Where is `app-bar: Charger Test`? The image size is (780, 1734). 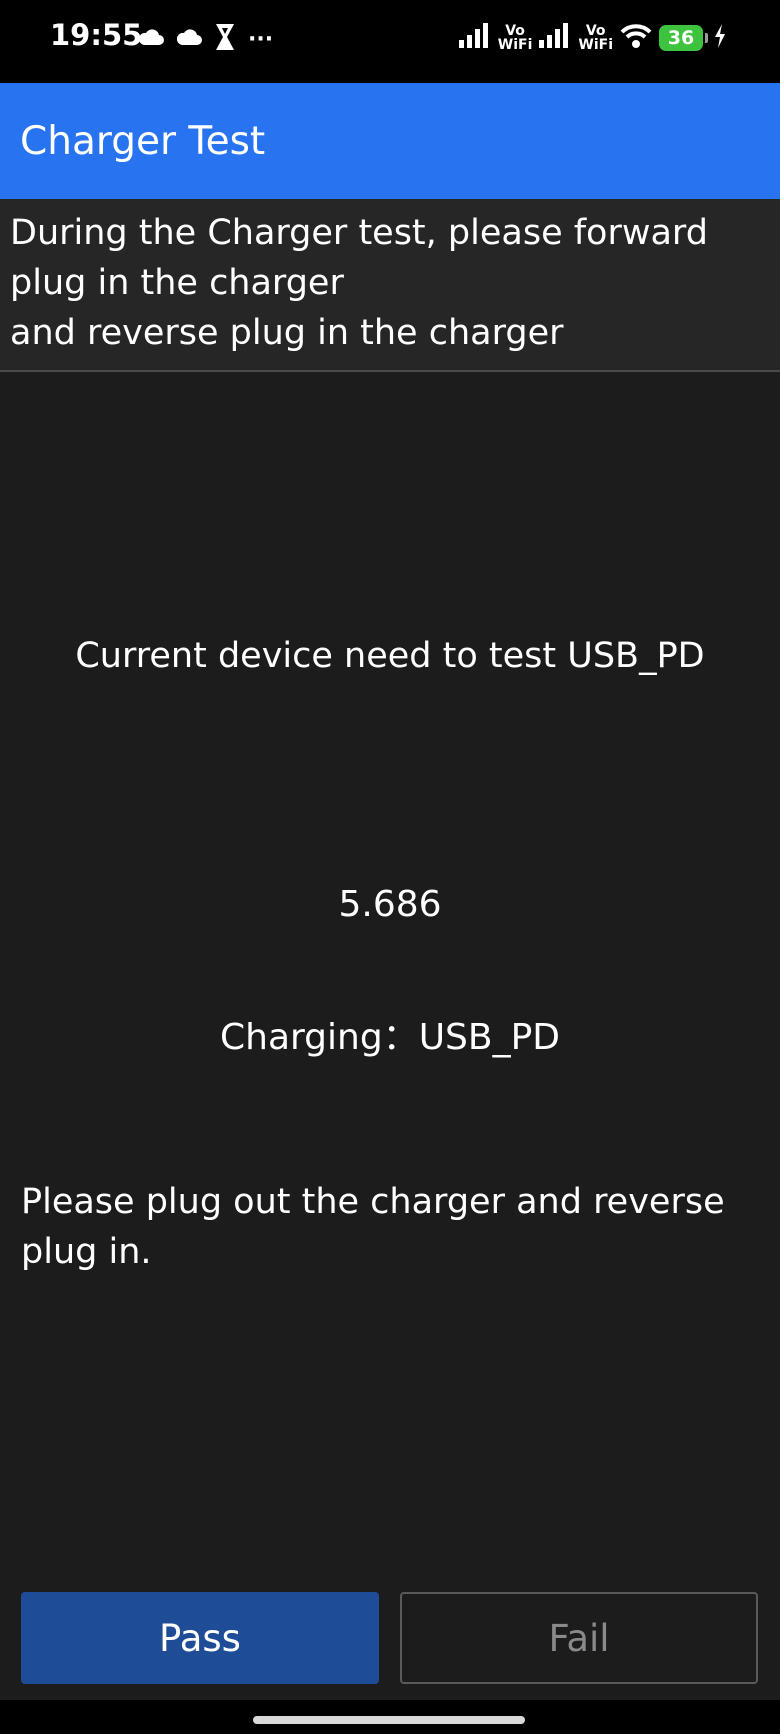 app-bar: Charger Test is located at coordinates (390, 141).